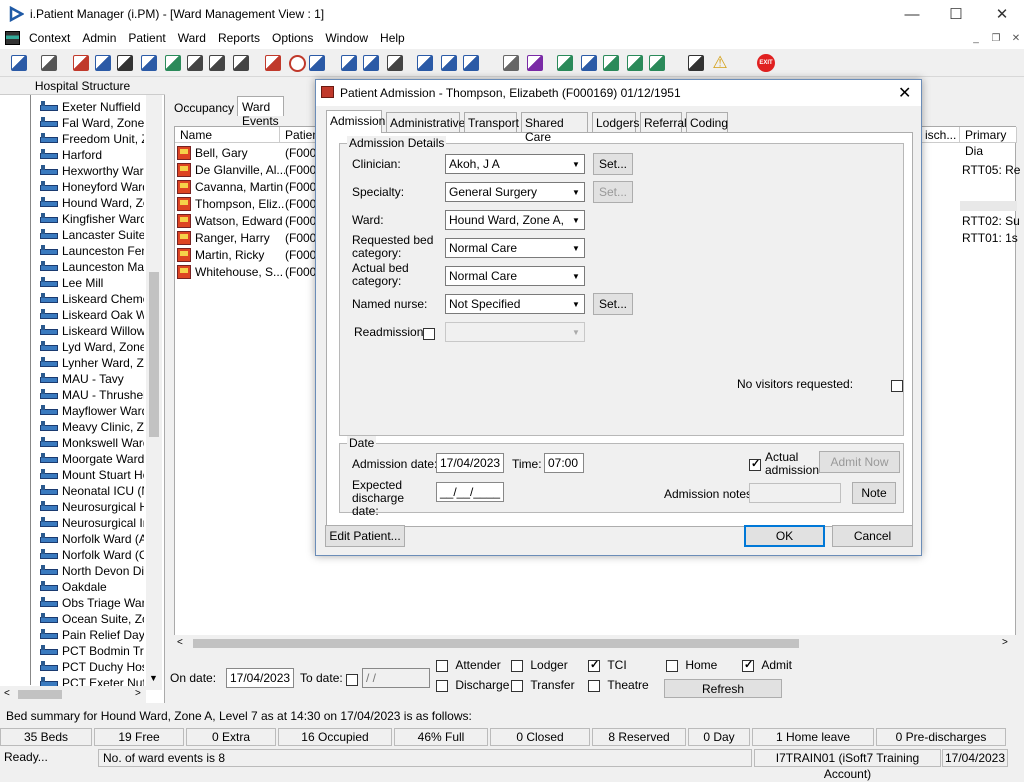 This screenshot has height=782, width=1024. What do you see at coordinates (607, 665) in the screenshot?
I see `filter-tci: TCI` at bounding box center [607, 665].